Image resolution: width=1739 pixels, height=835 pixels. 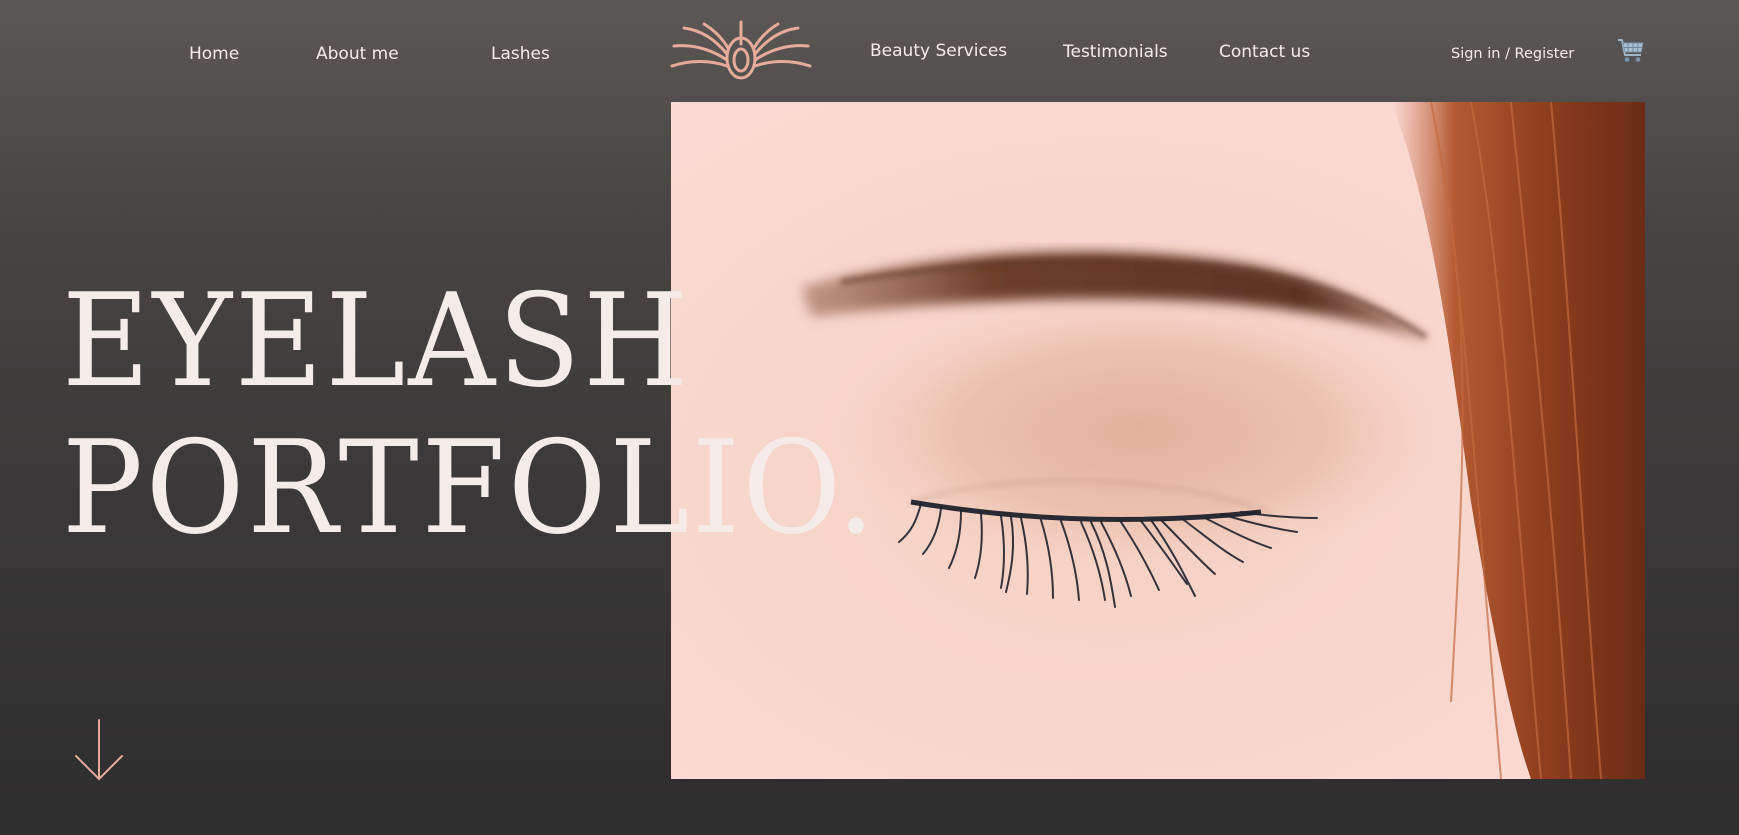 What do you see at coordinates (376, 341) in the screenshot?
I see `hero-headline-line-1: EYELASH` at bounding box center [376, 341].